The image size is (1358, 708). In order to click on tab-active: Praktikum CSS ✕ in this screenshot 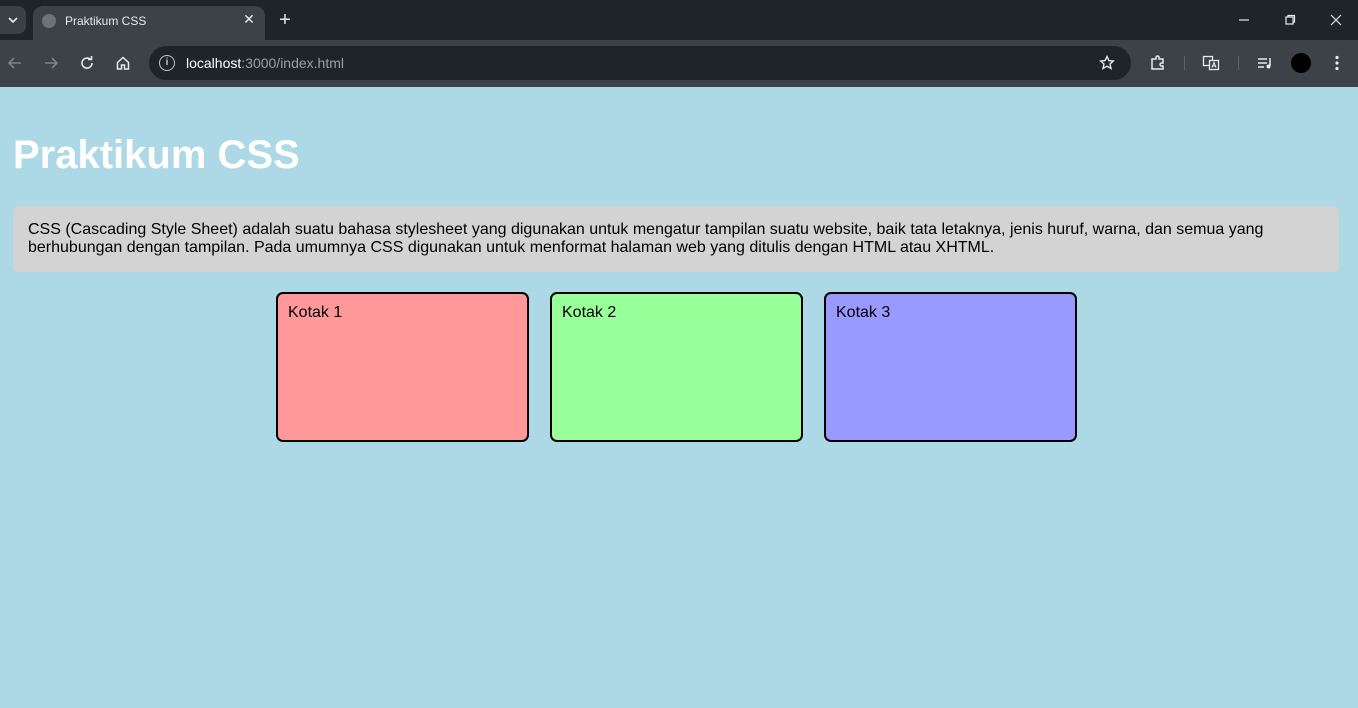, I will do `click(149, 23)`.